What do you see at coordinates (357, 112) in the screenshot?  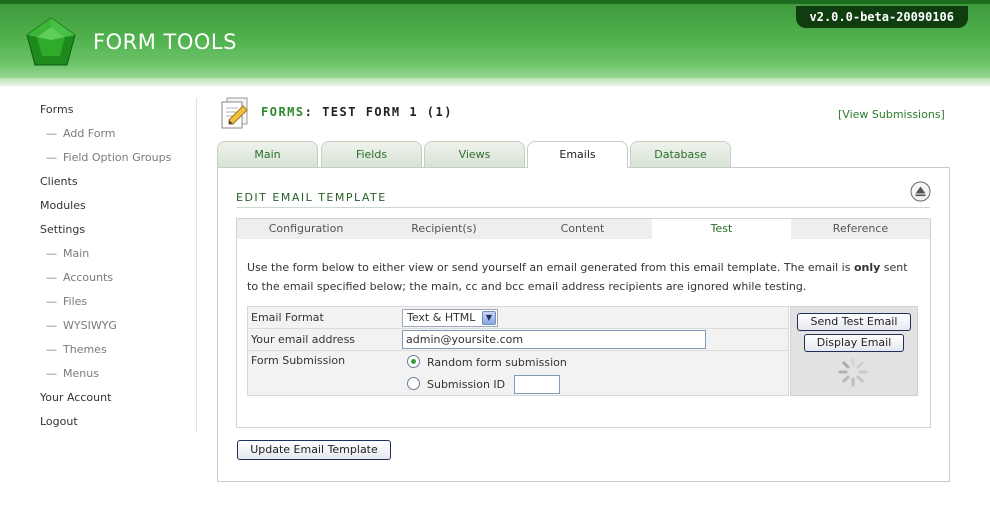 I see `page-title: FORMS: TEST FORM 1 (1)` at bounding box center [357, 112].